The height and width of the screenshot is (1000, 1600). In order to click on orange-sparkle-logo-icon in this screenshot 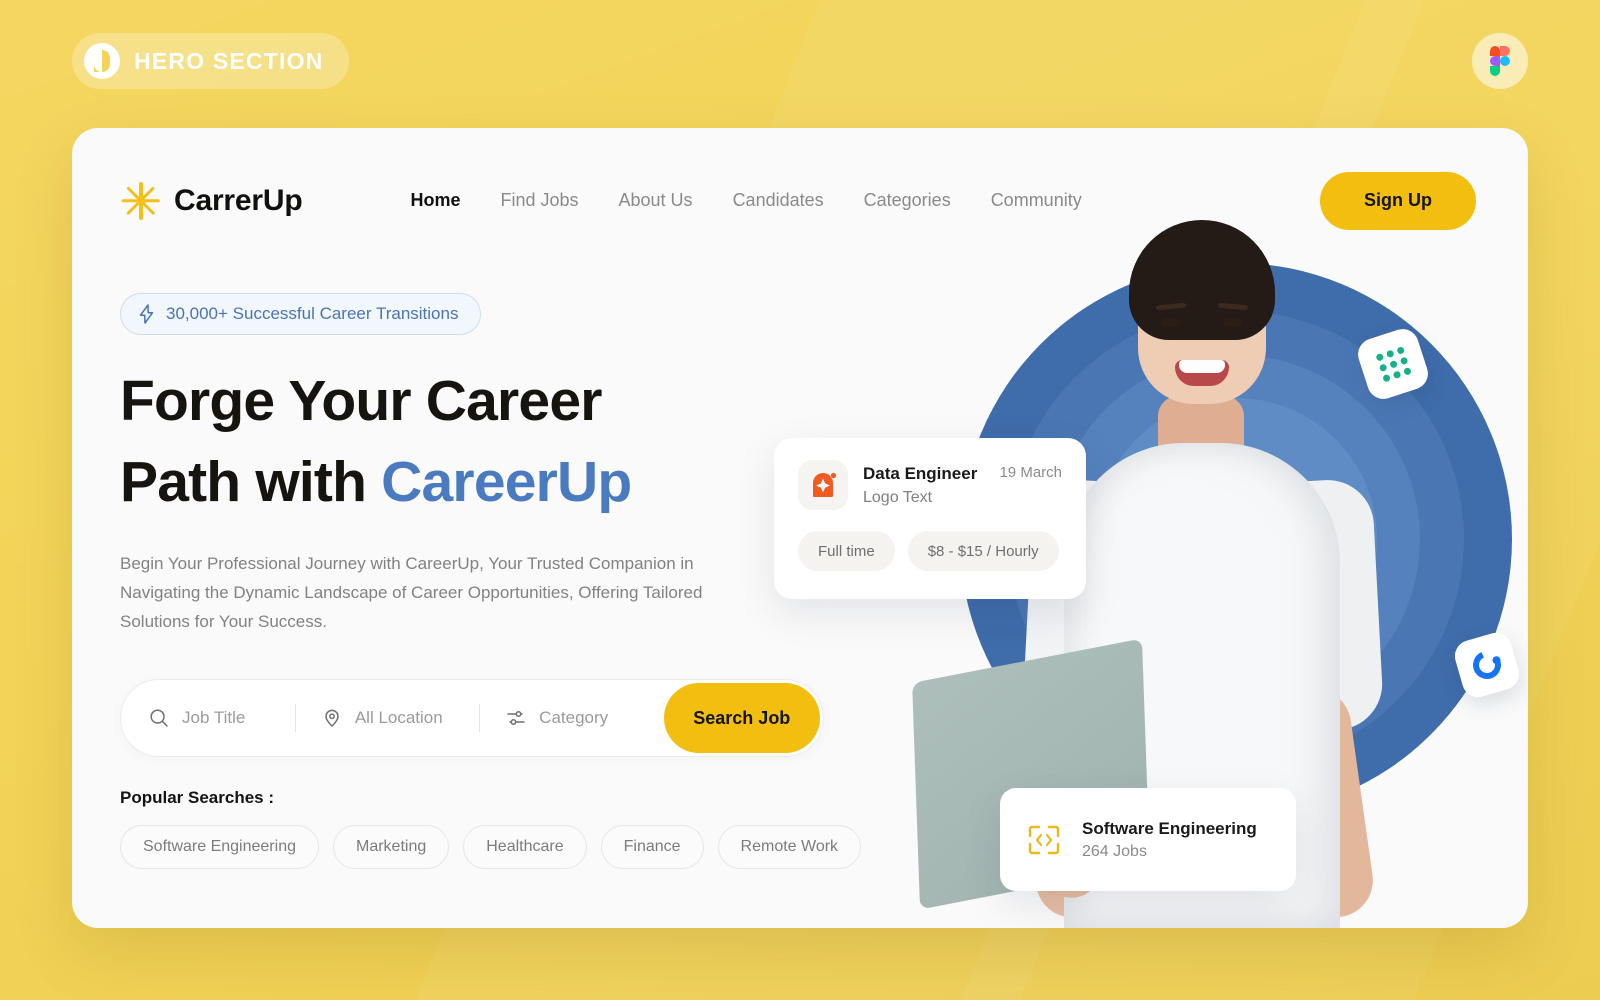, I will do `click(823, 485)`.